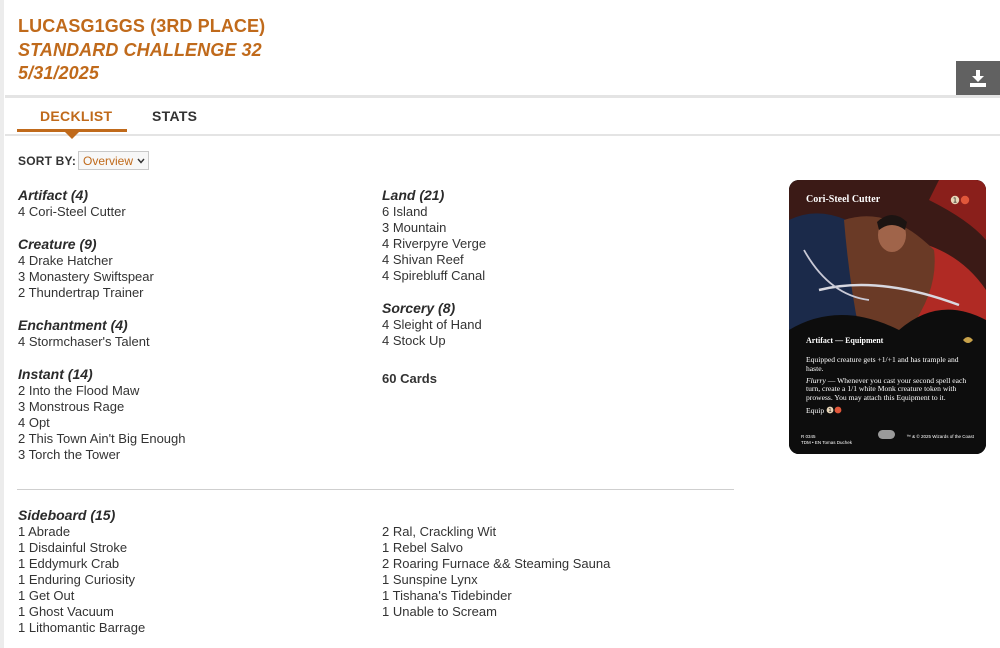 The height and width of the screenshot is (648, 1000). What do you see at coordinates (183, 407) in the screenshot?
I see `card-entry: 3 Monstrous Rage` at bounding box center [183, 407].